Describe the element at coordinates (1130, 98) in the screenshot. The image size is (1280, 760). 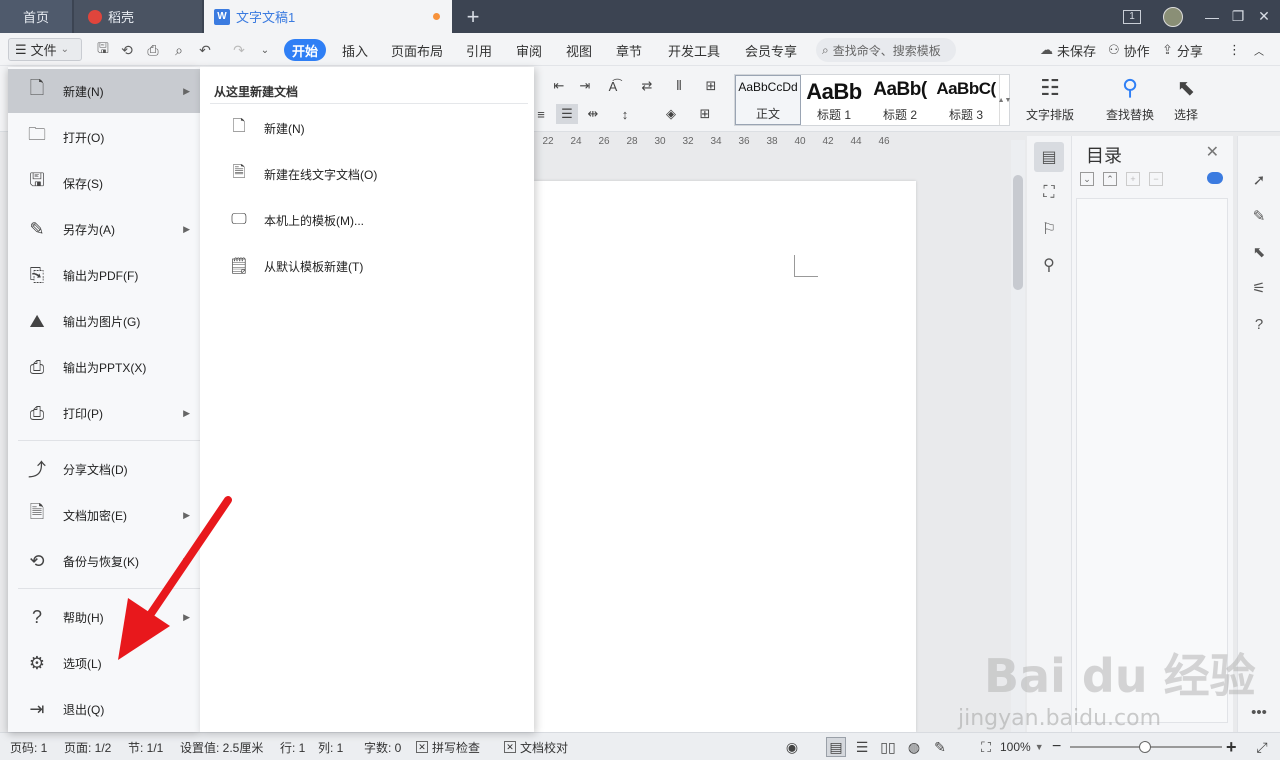
I see `find-replace-button: ⚲ 查找替换` at that location.